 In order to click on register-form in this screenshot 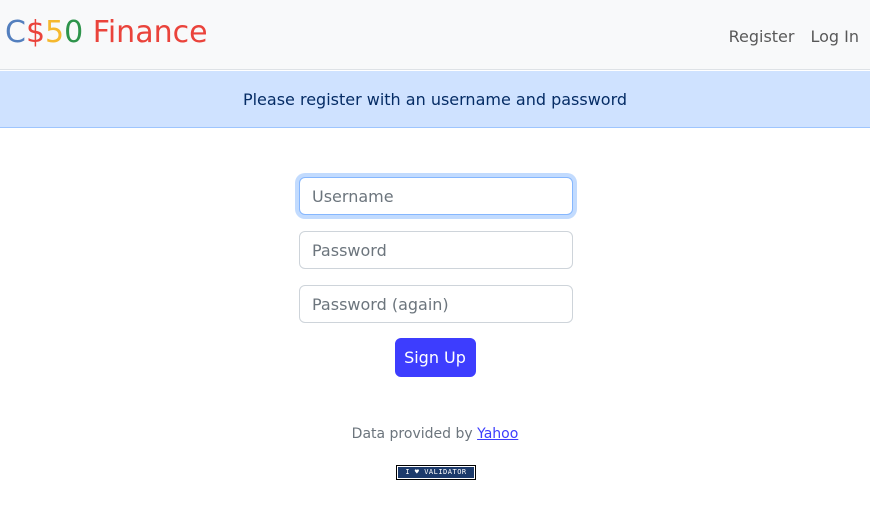, I will do `click(436, 258)`.